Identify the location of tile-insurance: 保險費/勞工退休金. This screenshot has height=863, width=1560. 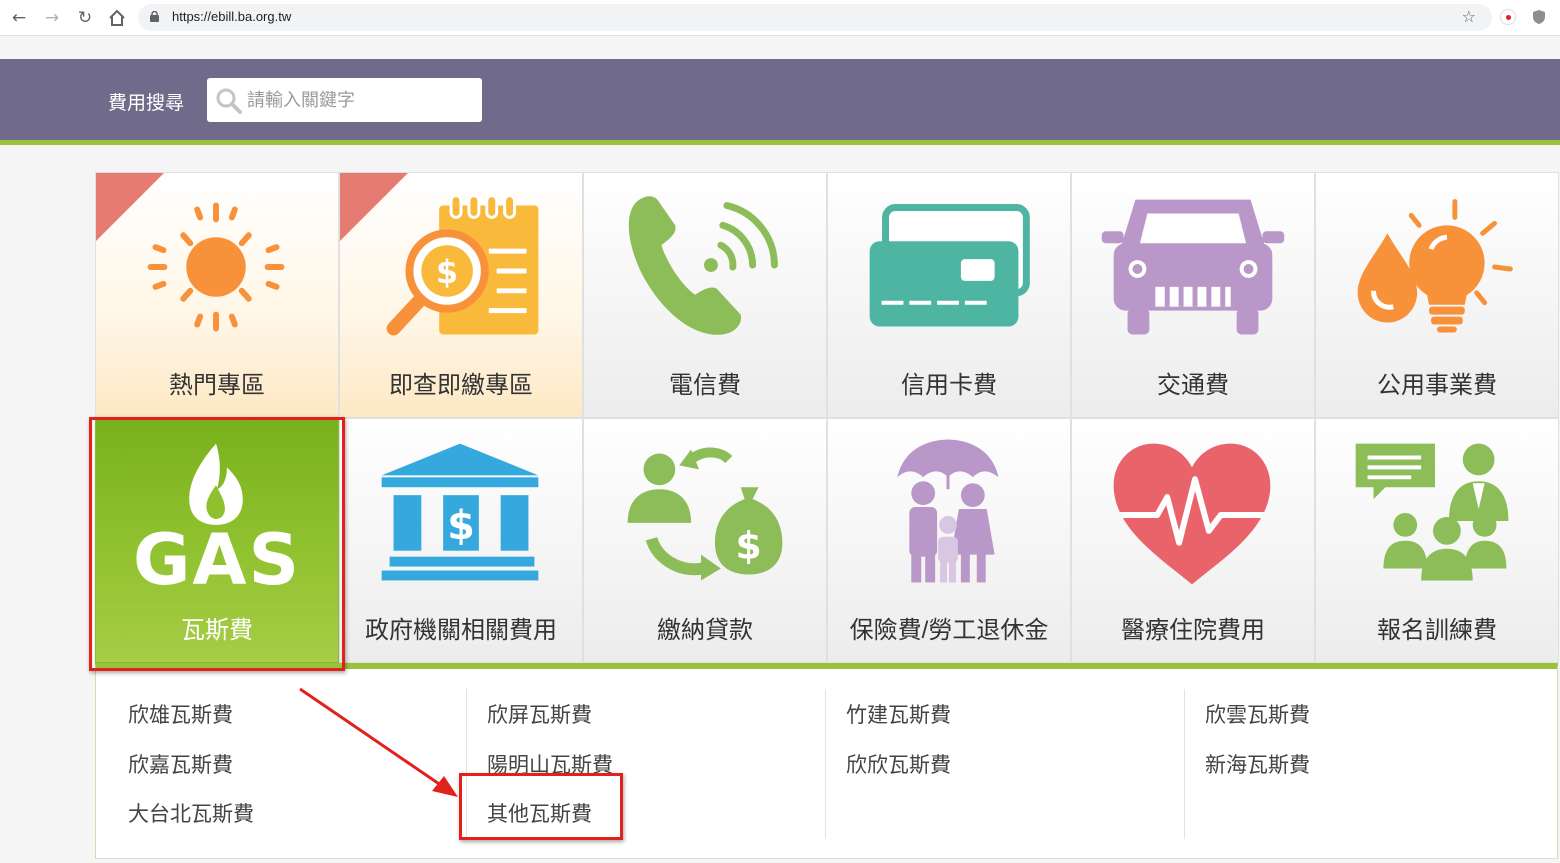
(949, 540).